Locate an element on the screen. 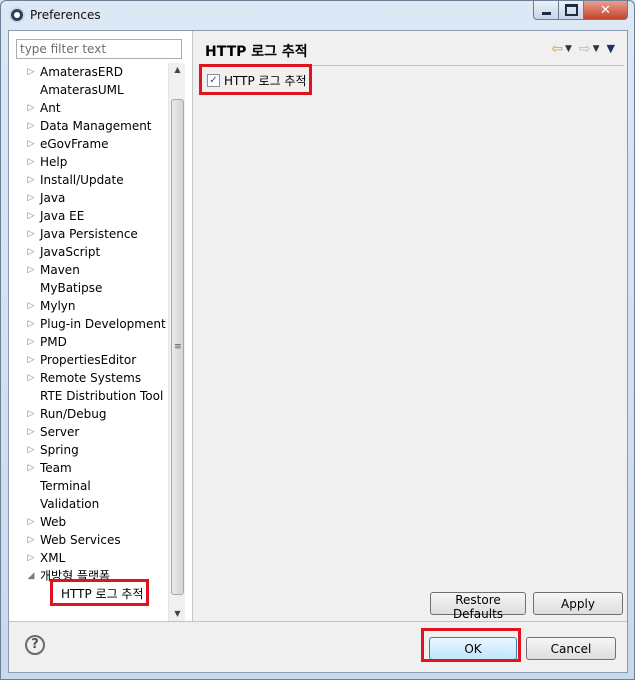 This screenshot has height=680, width=635. minimize-button is located at coordinates (546, 10).